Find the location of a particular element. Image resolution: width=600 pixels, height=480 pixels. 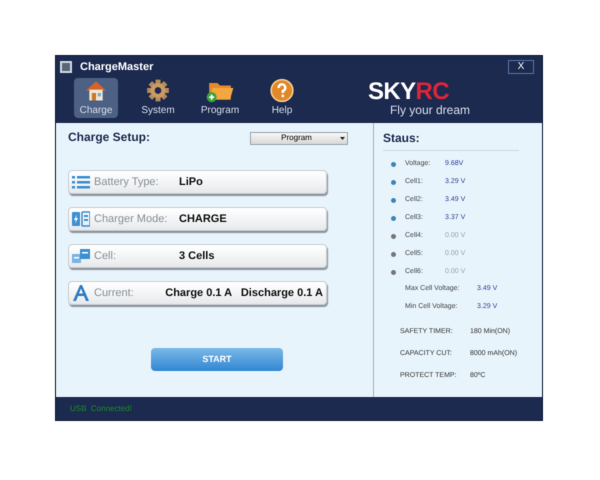

setting-row: Charger Mode: CHARGE is located at coordinates (197, 219).